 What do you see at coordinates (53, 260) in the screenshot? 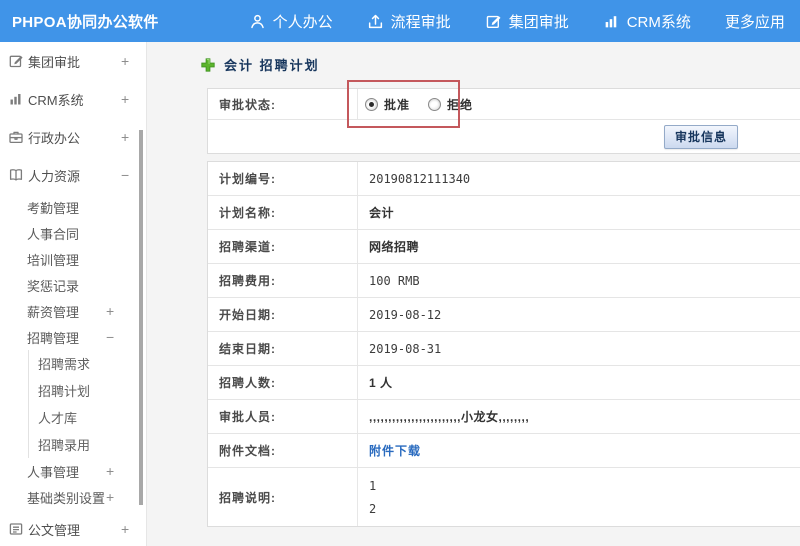
I see `sidebar-item-label: 培训管理` at bounding box center [53, 260].